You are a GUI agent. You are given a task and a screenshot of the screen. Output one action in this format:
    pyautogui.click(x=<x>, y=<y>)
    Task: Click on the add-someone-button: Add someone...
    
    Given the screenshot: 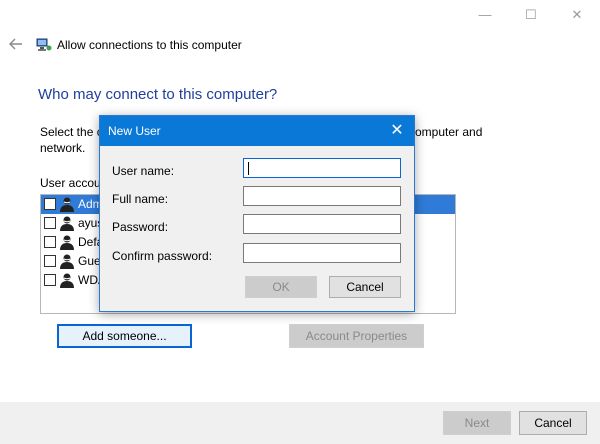 What is the action you would take?
    pyautogui.click(x=124, y=336)
    